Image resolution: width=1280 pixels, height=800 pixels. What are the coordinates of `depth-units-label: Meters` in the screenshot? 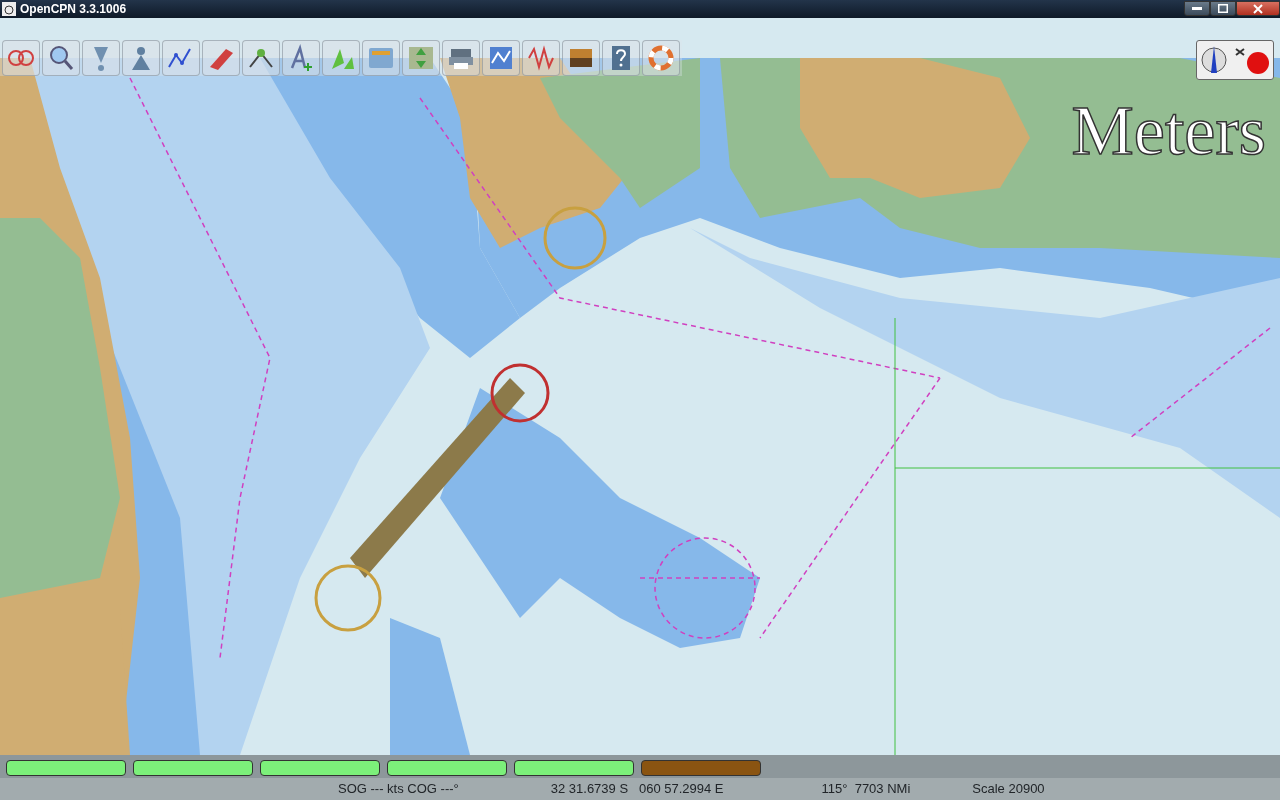 It's located at (1168, 131).